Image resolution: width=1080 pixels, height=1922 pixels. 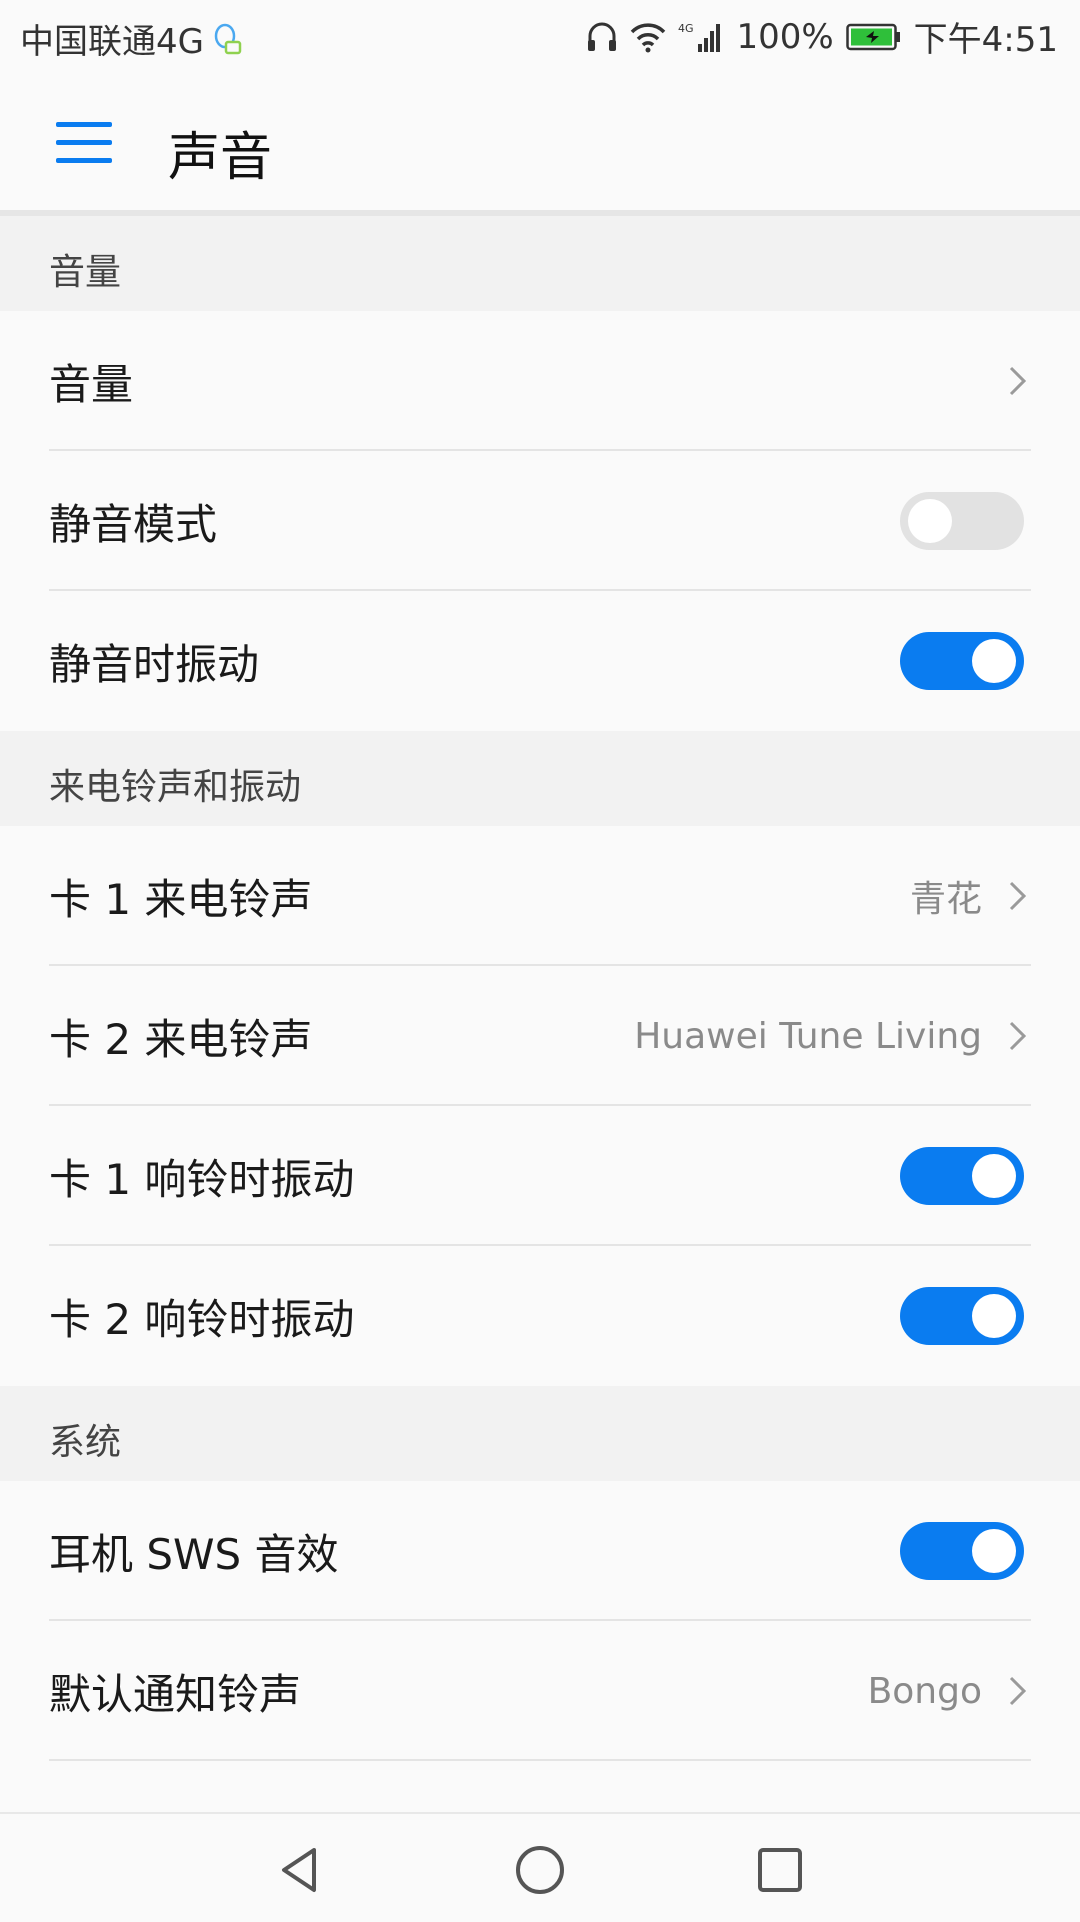 I want to click on sim1-vibrate-row: 卡 1 响铃时振动, so click(x=540, y=1176).